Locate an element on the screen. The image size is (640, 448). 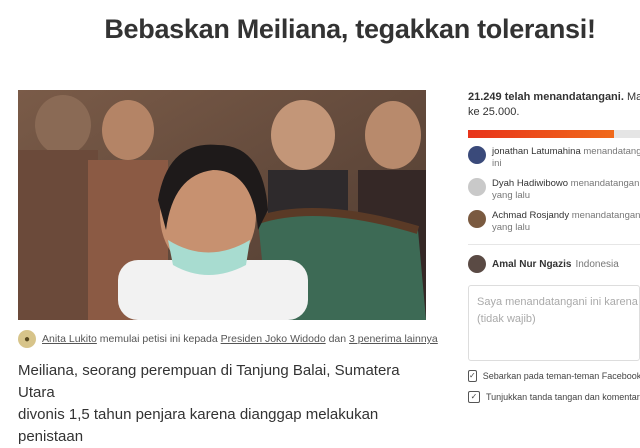
signature-goal: ke 25.000. is located at coordinates (494, 112).